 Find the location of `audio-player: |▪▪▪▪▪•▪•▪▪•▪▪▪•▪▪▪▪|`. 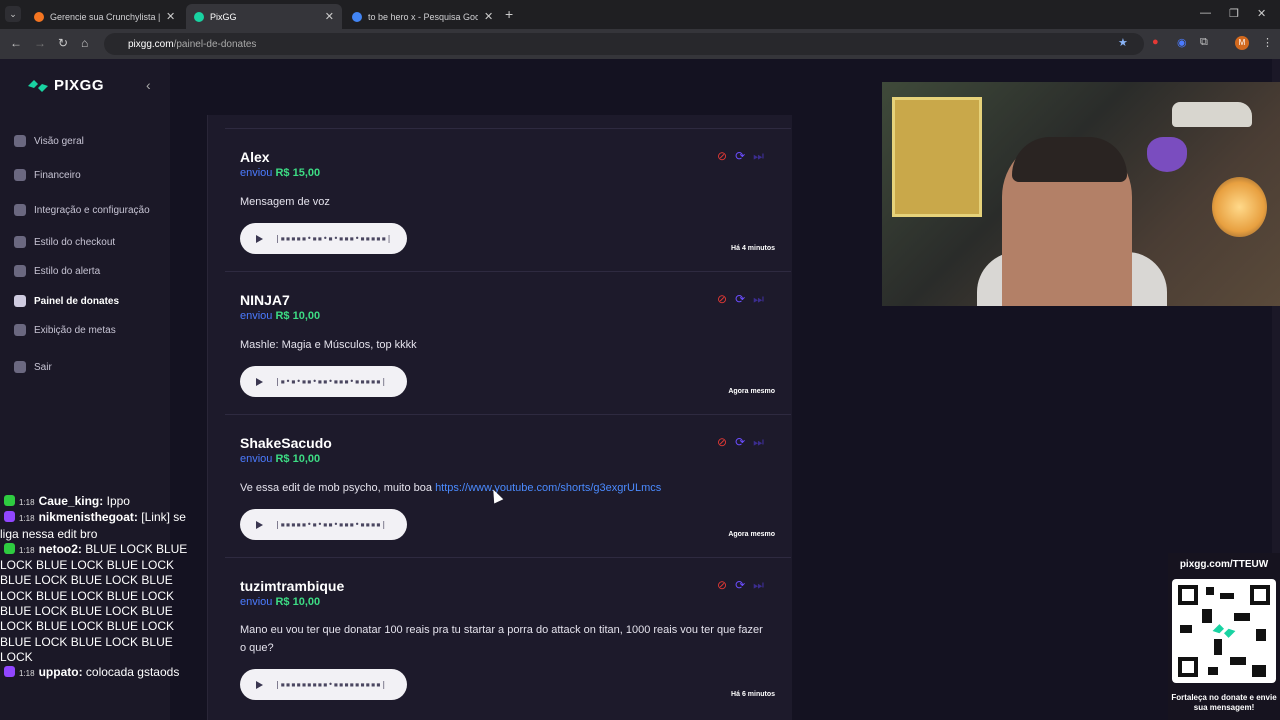

audio-player: |▪▪▪▪▪•▪•▪▪•▪▪▪•▪▪▪▪| is located at coordinates (323, 524).